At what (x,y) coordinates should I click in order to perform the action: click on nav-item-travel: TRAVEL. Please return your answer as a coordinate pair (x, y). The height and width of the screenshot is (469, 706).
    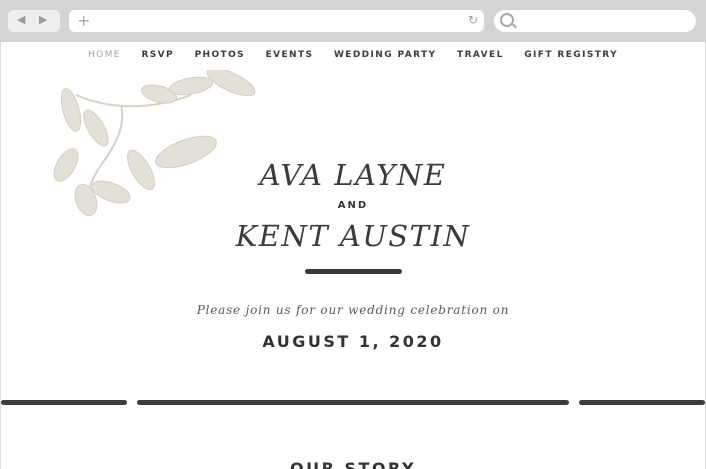
    Looking at the image, I should click on (480, 55).